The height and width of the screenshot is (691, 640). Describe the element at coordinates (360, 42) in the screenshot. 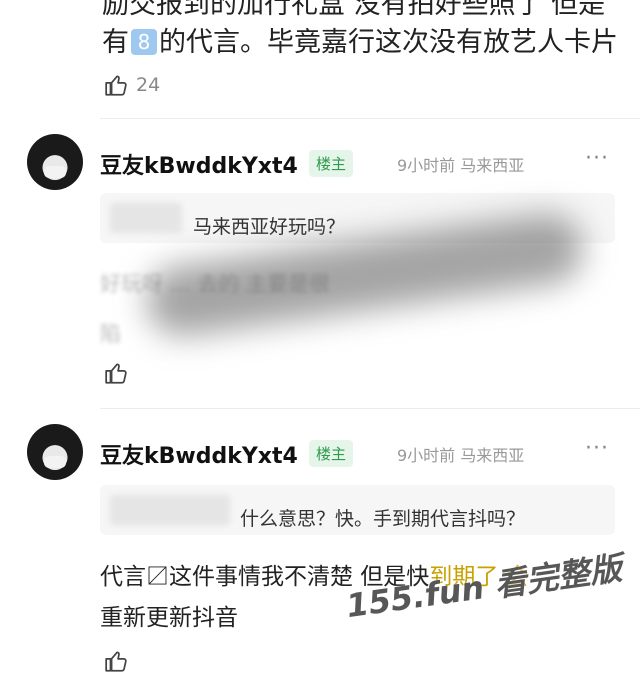

I see `top-comment-line2: 有 8 的代言。毕竟嘉行这次没有放艺人卡片` at that location.